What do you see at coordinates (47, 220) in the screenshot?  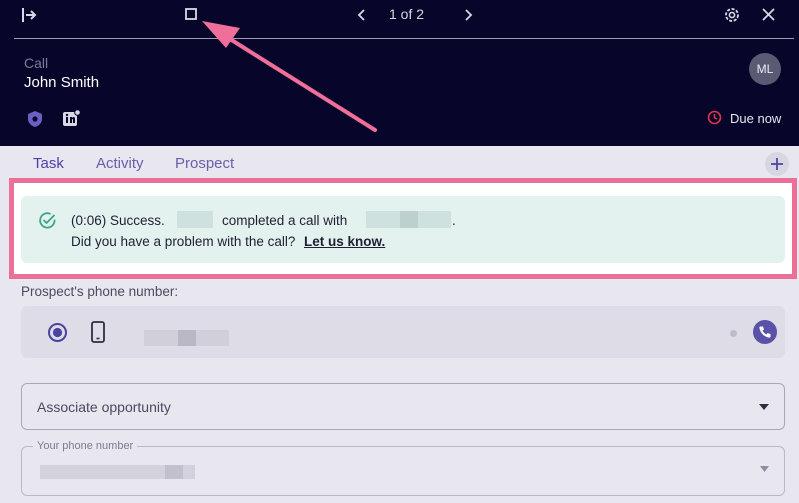 I see `check-circle-icon` at bounding box center [47, 220].